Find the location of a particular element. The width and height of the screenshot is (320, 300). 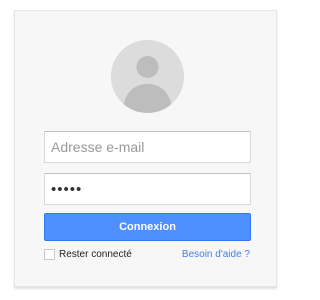

user-avatar-icon is located at coordinates (147, 76).